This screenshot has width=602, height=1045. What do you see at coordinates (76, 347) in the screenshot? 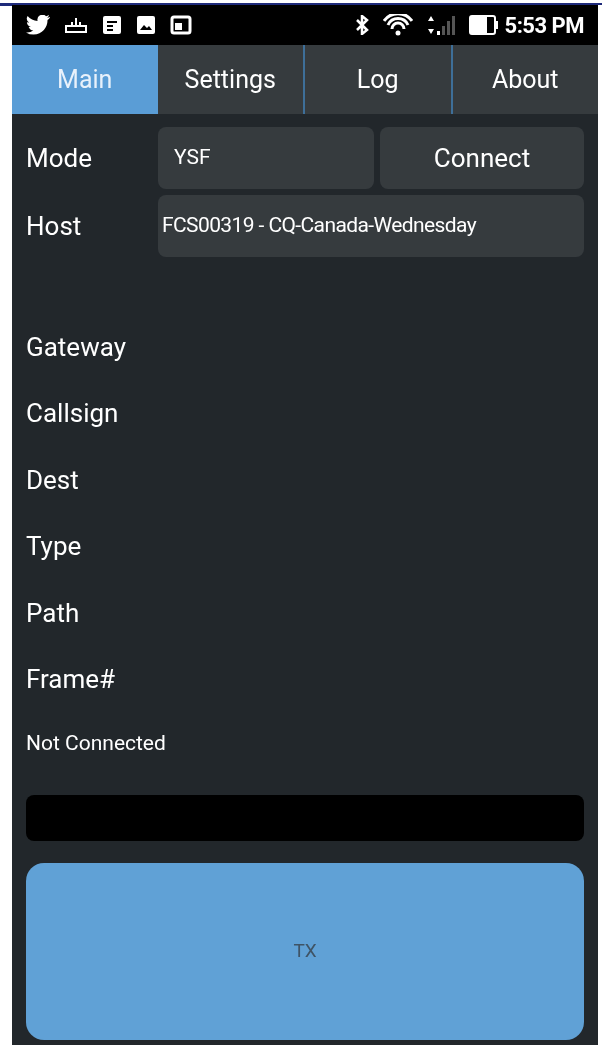
I see `field-label: Gateway` at bounding box center [76, 347].